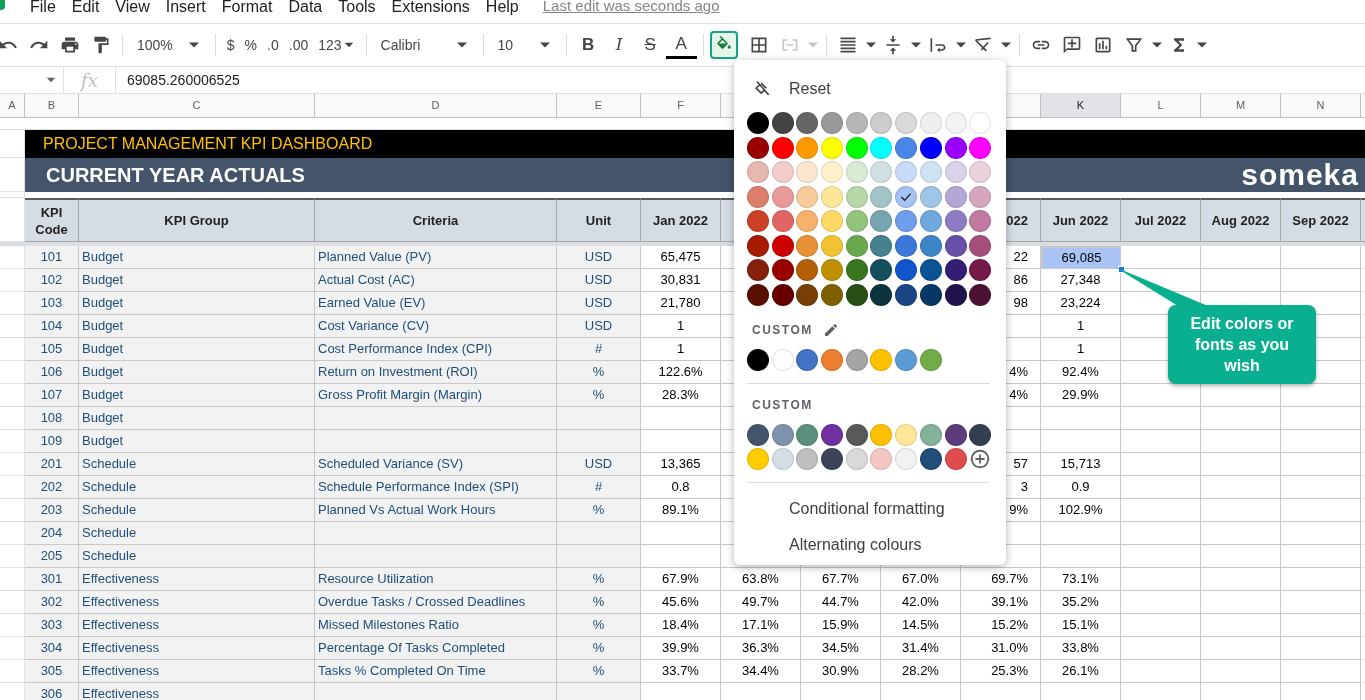 The width and height of the screenshot is (1365, 700). I want to click on bold-button: B, so click(588, 45).